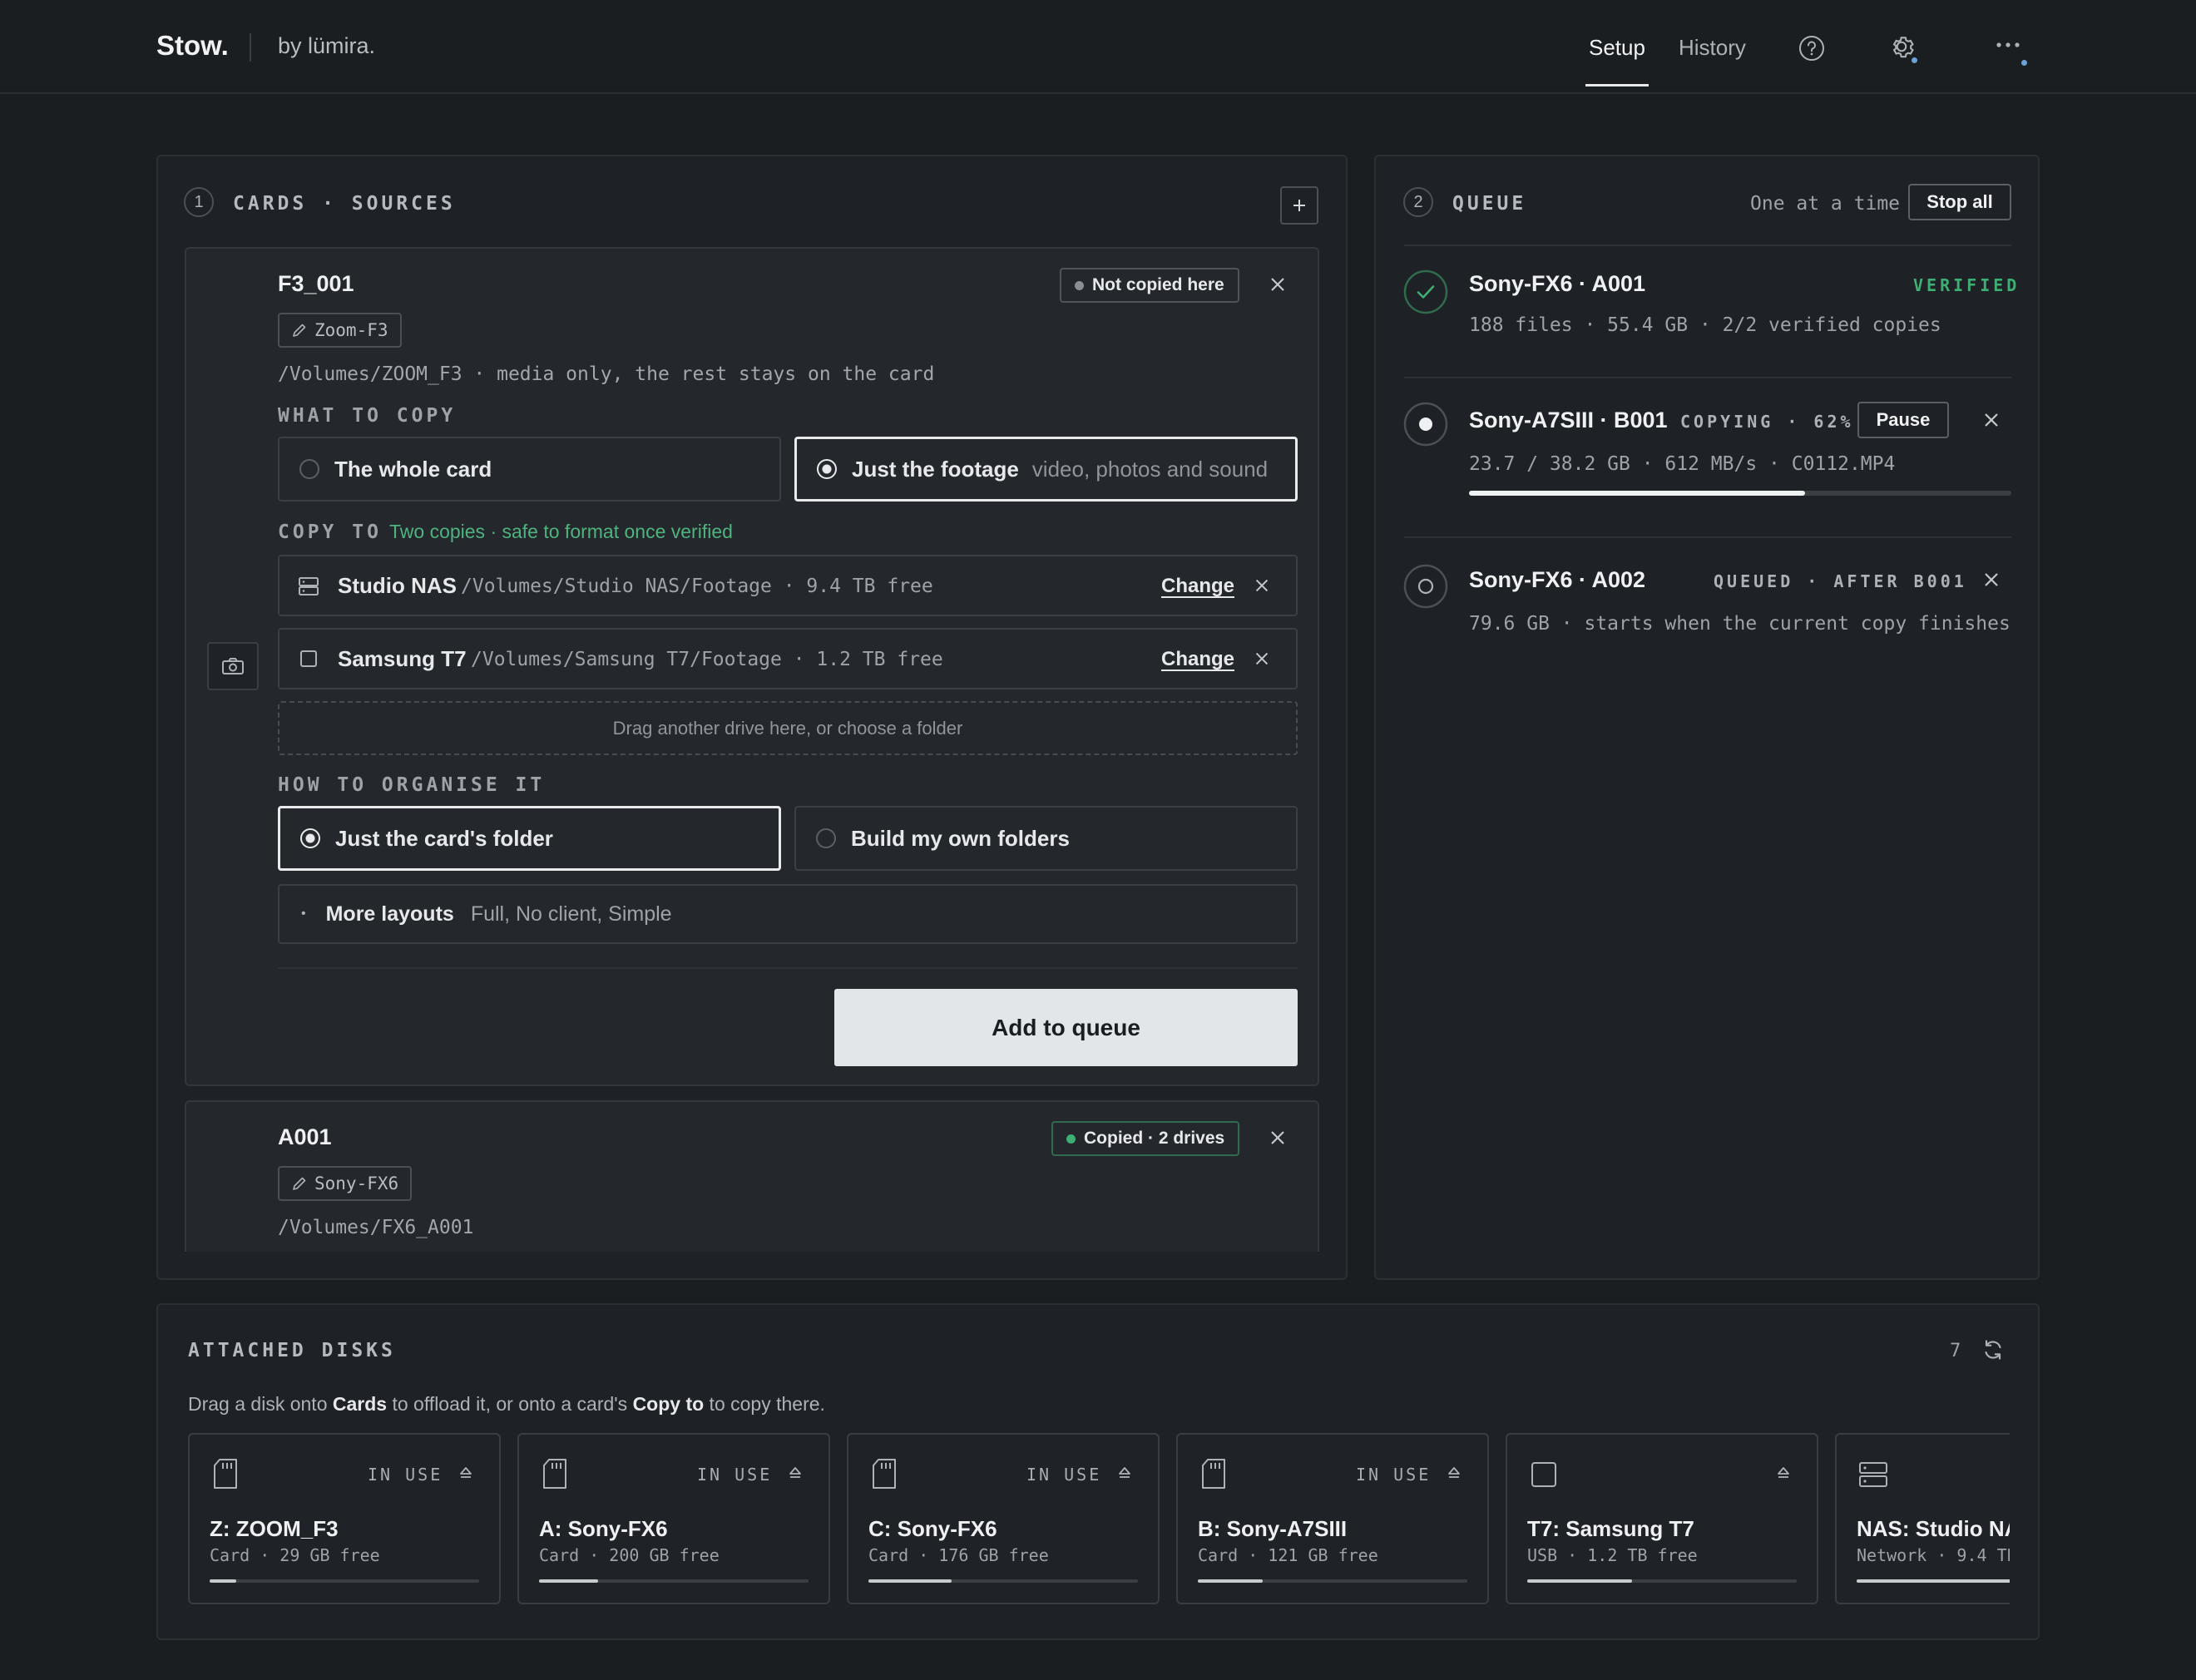 This screenshot has width=2196, height=1680. I want to click on queue-item-title: Sony-A7SIII · B001, so click(1568, 420).